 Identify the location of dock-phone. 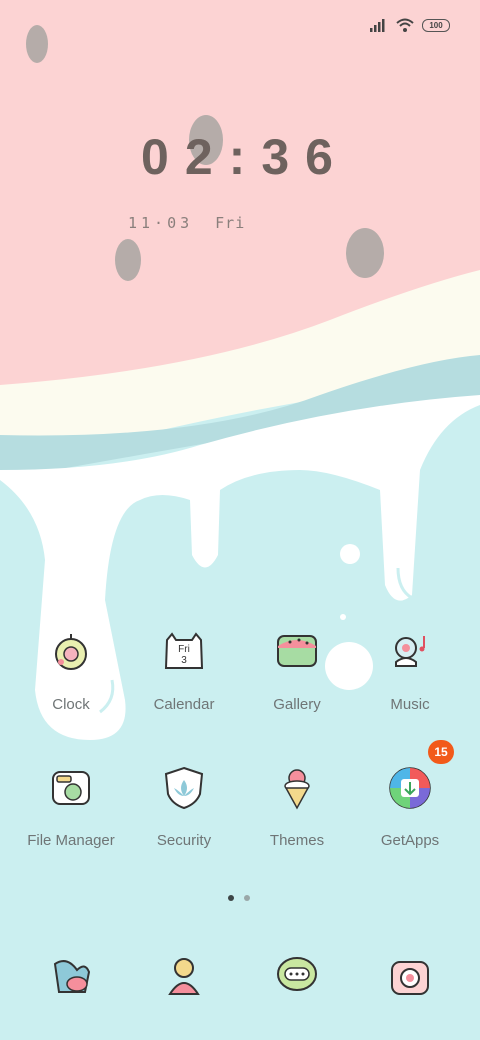
(71, 976).